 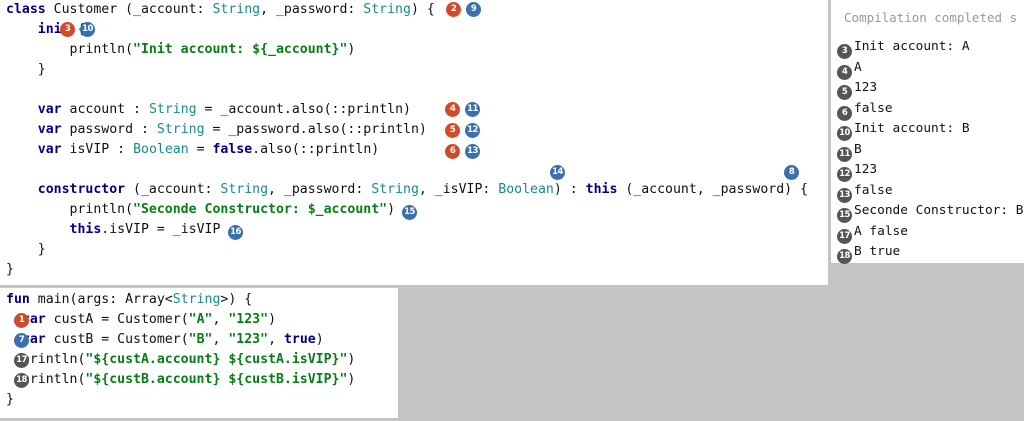 What do you see at coordinates (472, 109) in the screenshot?
I see `step-badge: 11` at bounding box center [472, 109].